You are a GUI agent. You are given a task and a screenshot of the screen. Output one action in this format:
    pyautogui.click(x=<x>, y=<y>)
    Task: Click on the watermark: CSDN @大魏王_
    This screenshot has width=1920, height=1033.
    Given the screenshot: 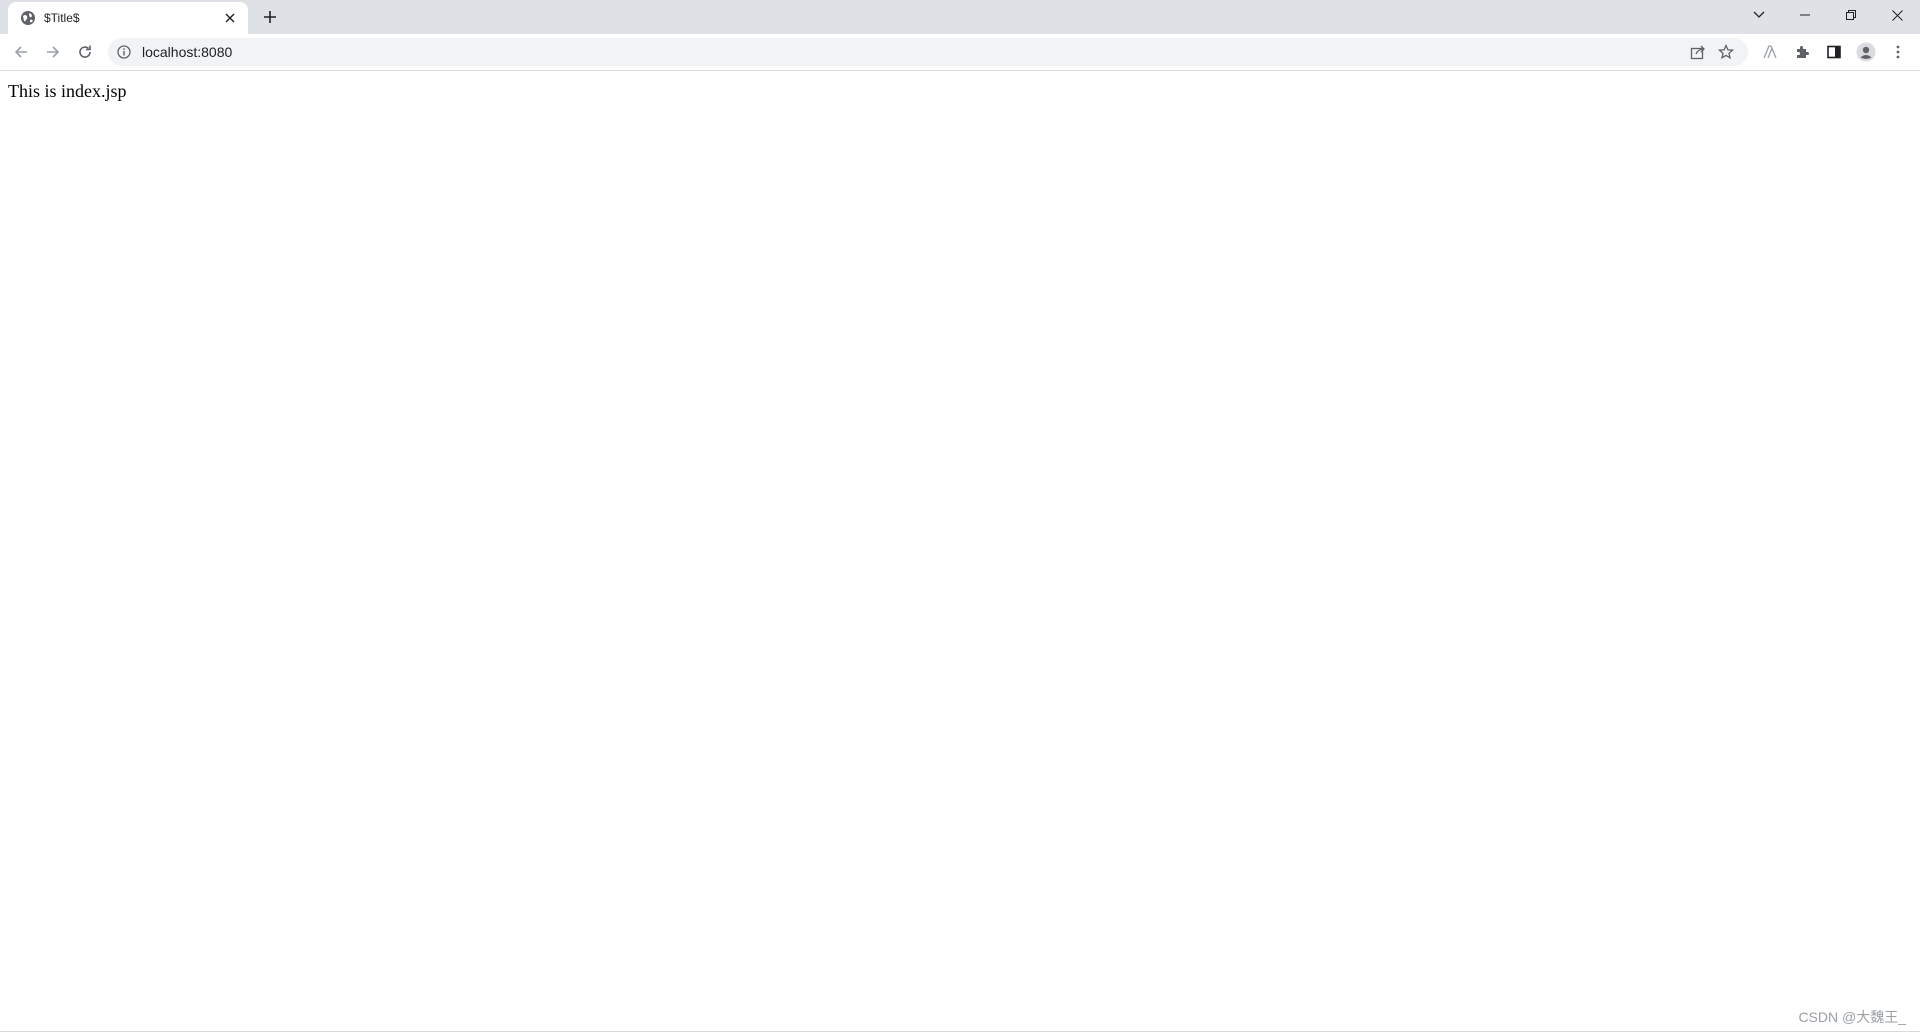 What is the action you would take?
    pyautogui.click(x=1852, y=1017)
    